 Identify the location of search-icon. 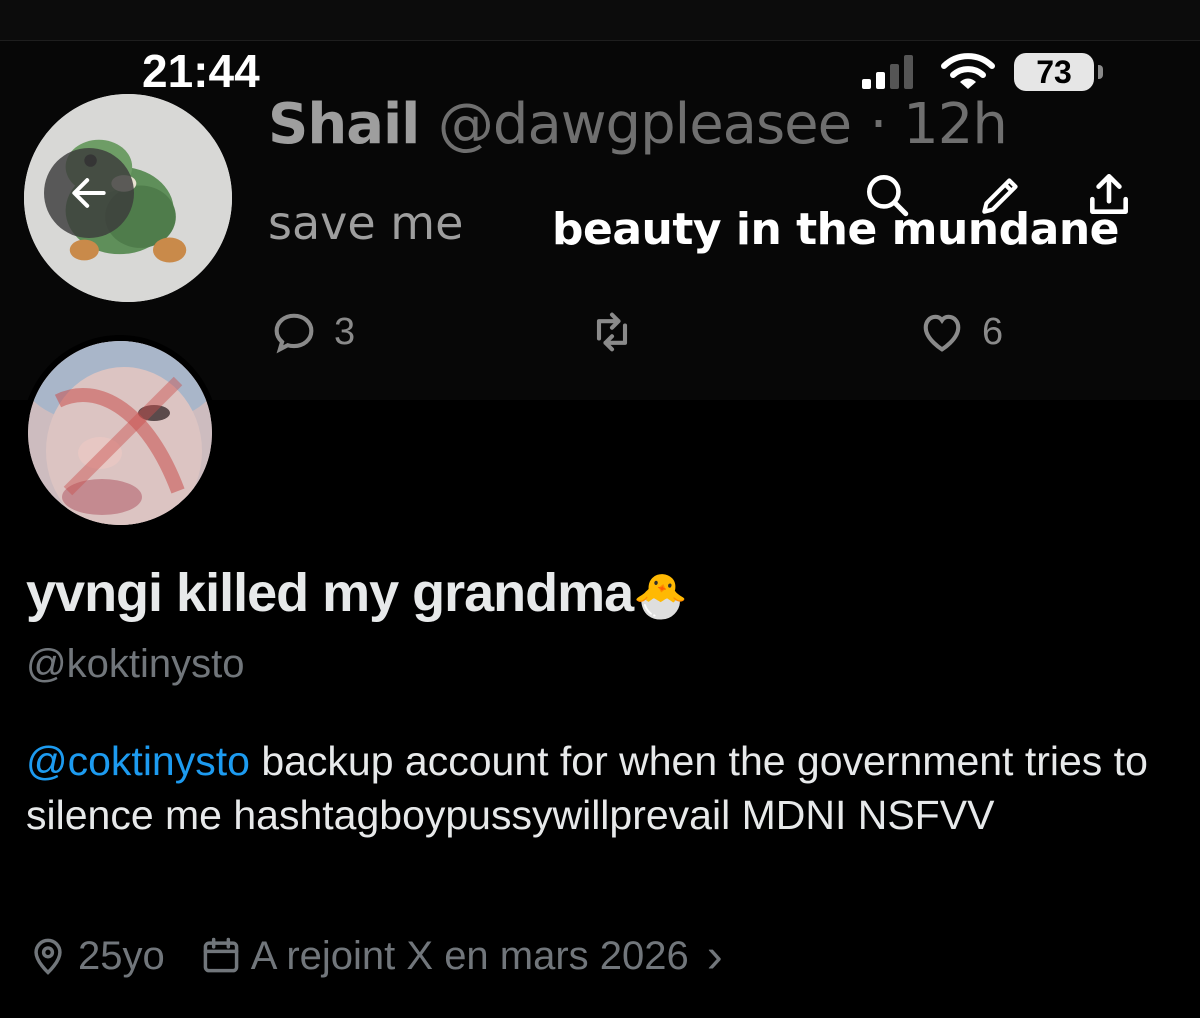
(887, 195).